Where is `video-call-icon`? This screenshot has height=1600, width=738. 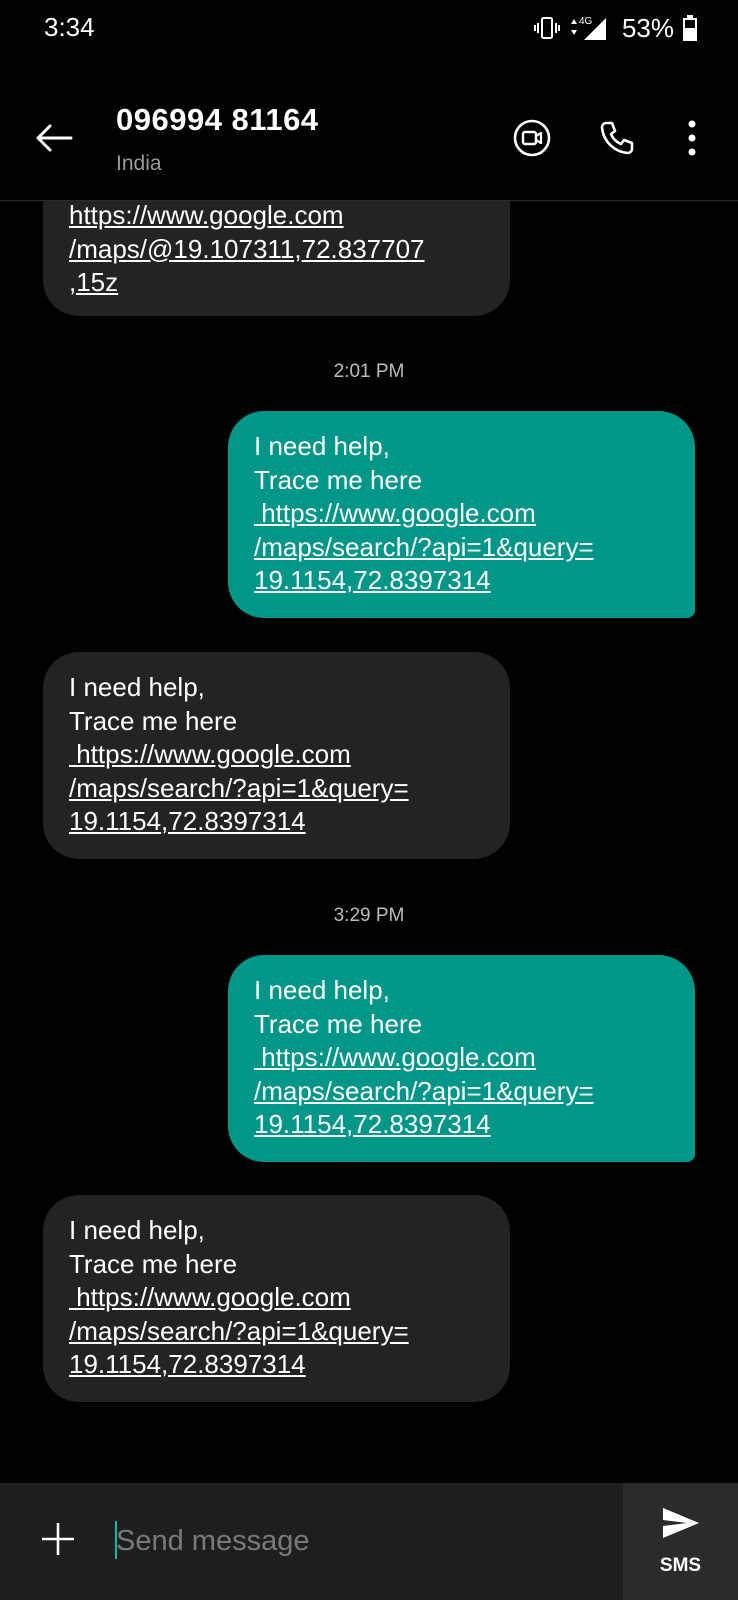
video-call-icon is located at coordinates (532, 140).